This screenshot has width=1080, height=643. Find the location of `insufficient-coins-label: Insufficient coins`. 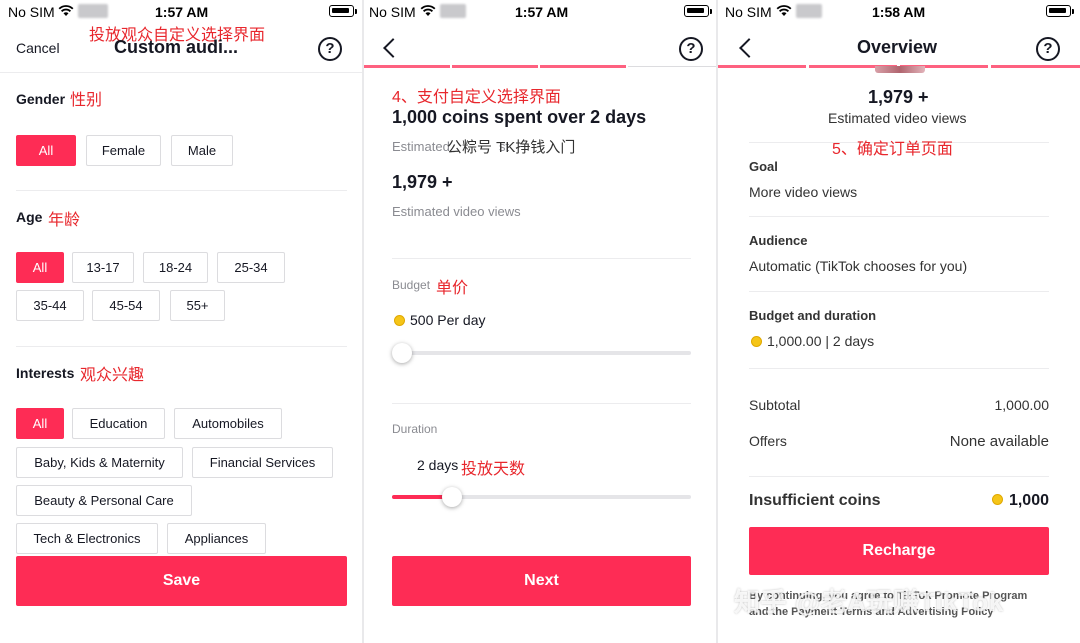

insufficient-coins-label: Insufficient coins is located at coordinates (815, 500).